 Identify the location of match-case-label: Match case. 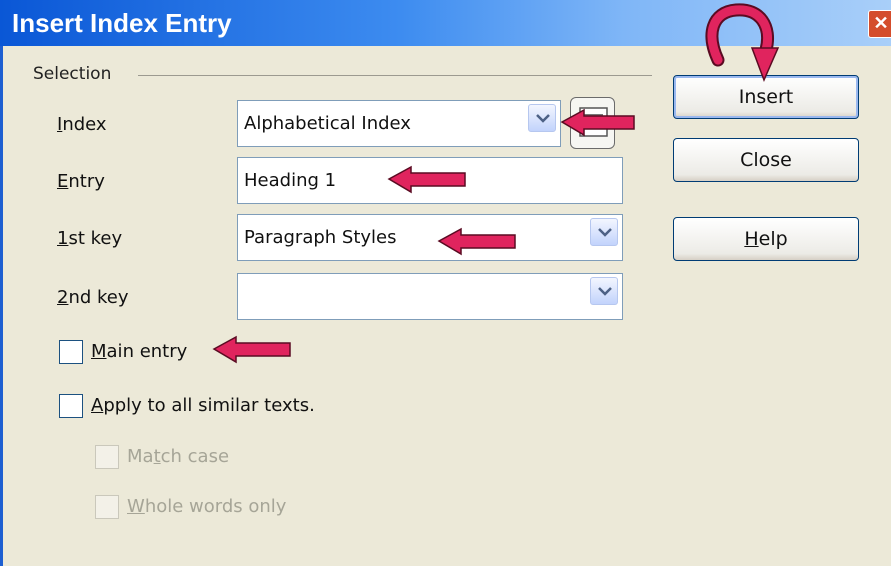
(178, 456).